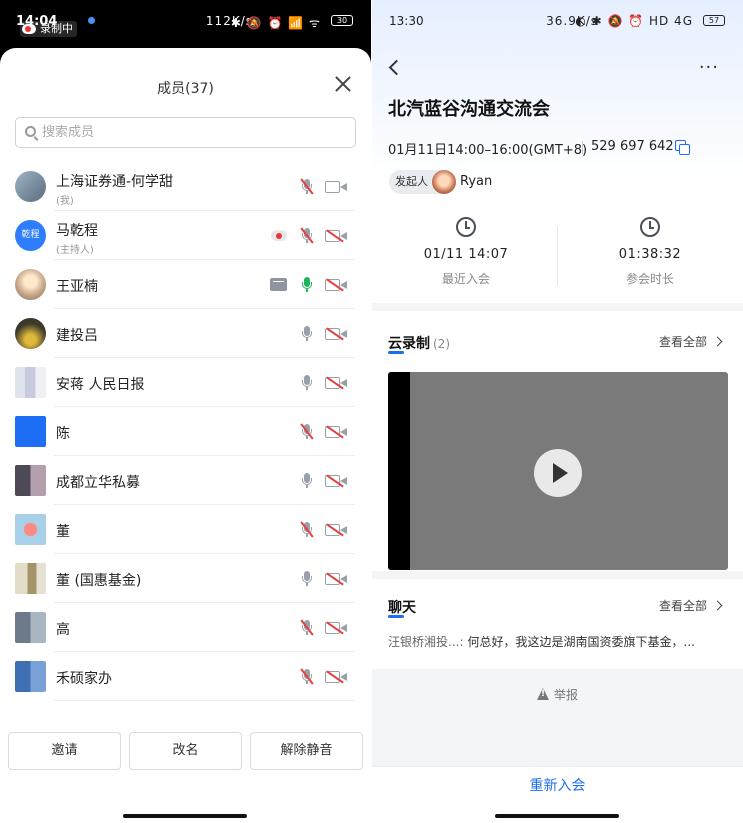  I want to click on recording-count: (2), so click(441, 344).